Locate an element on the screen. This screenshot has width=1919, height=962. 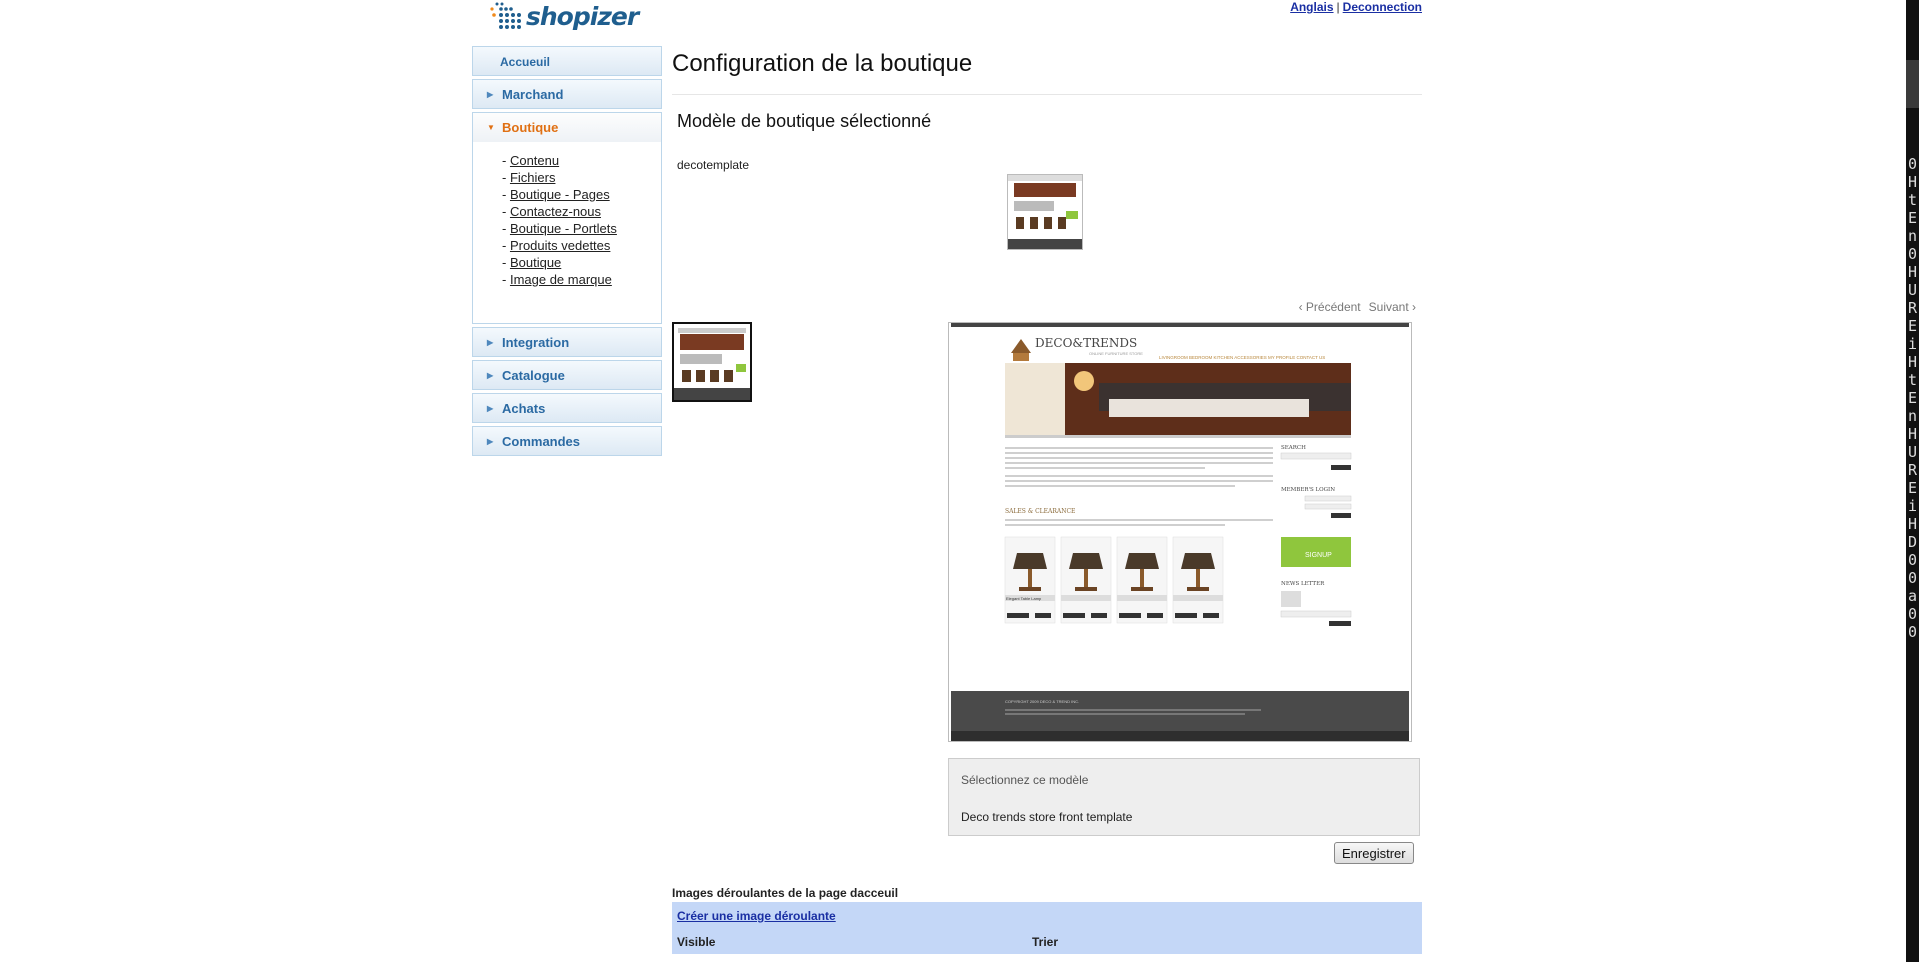
submenu-item: - Boutique - Portlets is located at coordinates (581, 228).